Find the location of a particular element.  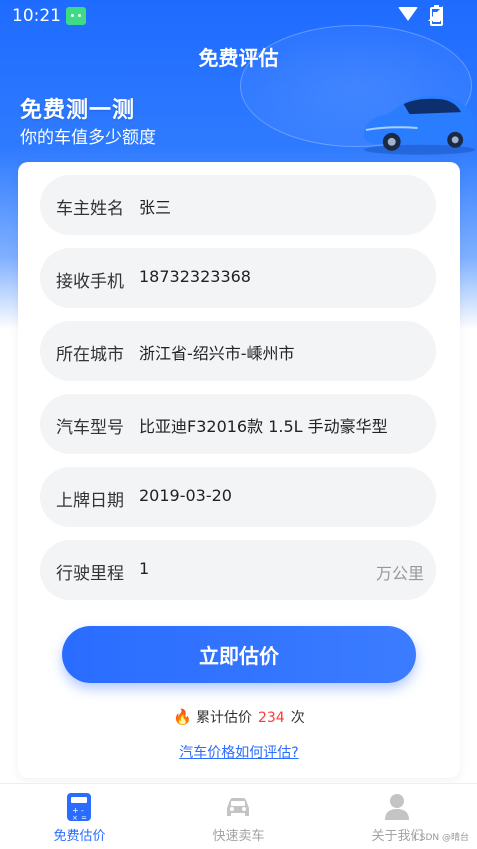

city-field: 所在城市 浙江省-绍兴市-嵊州市 is located at coordinates (238, 351).